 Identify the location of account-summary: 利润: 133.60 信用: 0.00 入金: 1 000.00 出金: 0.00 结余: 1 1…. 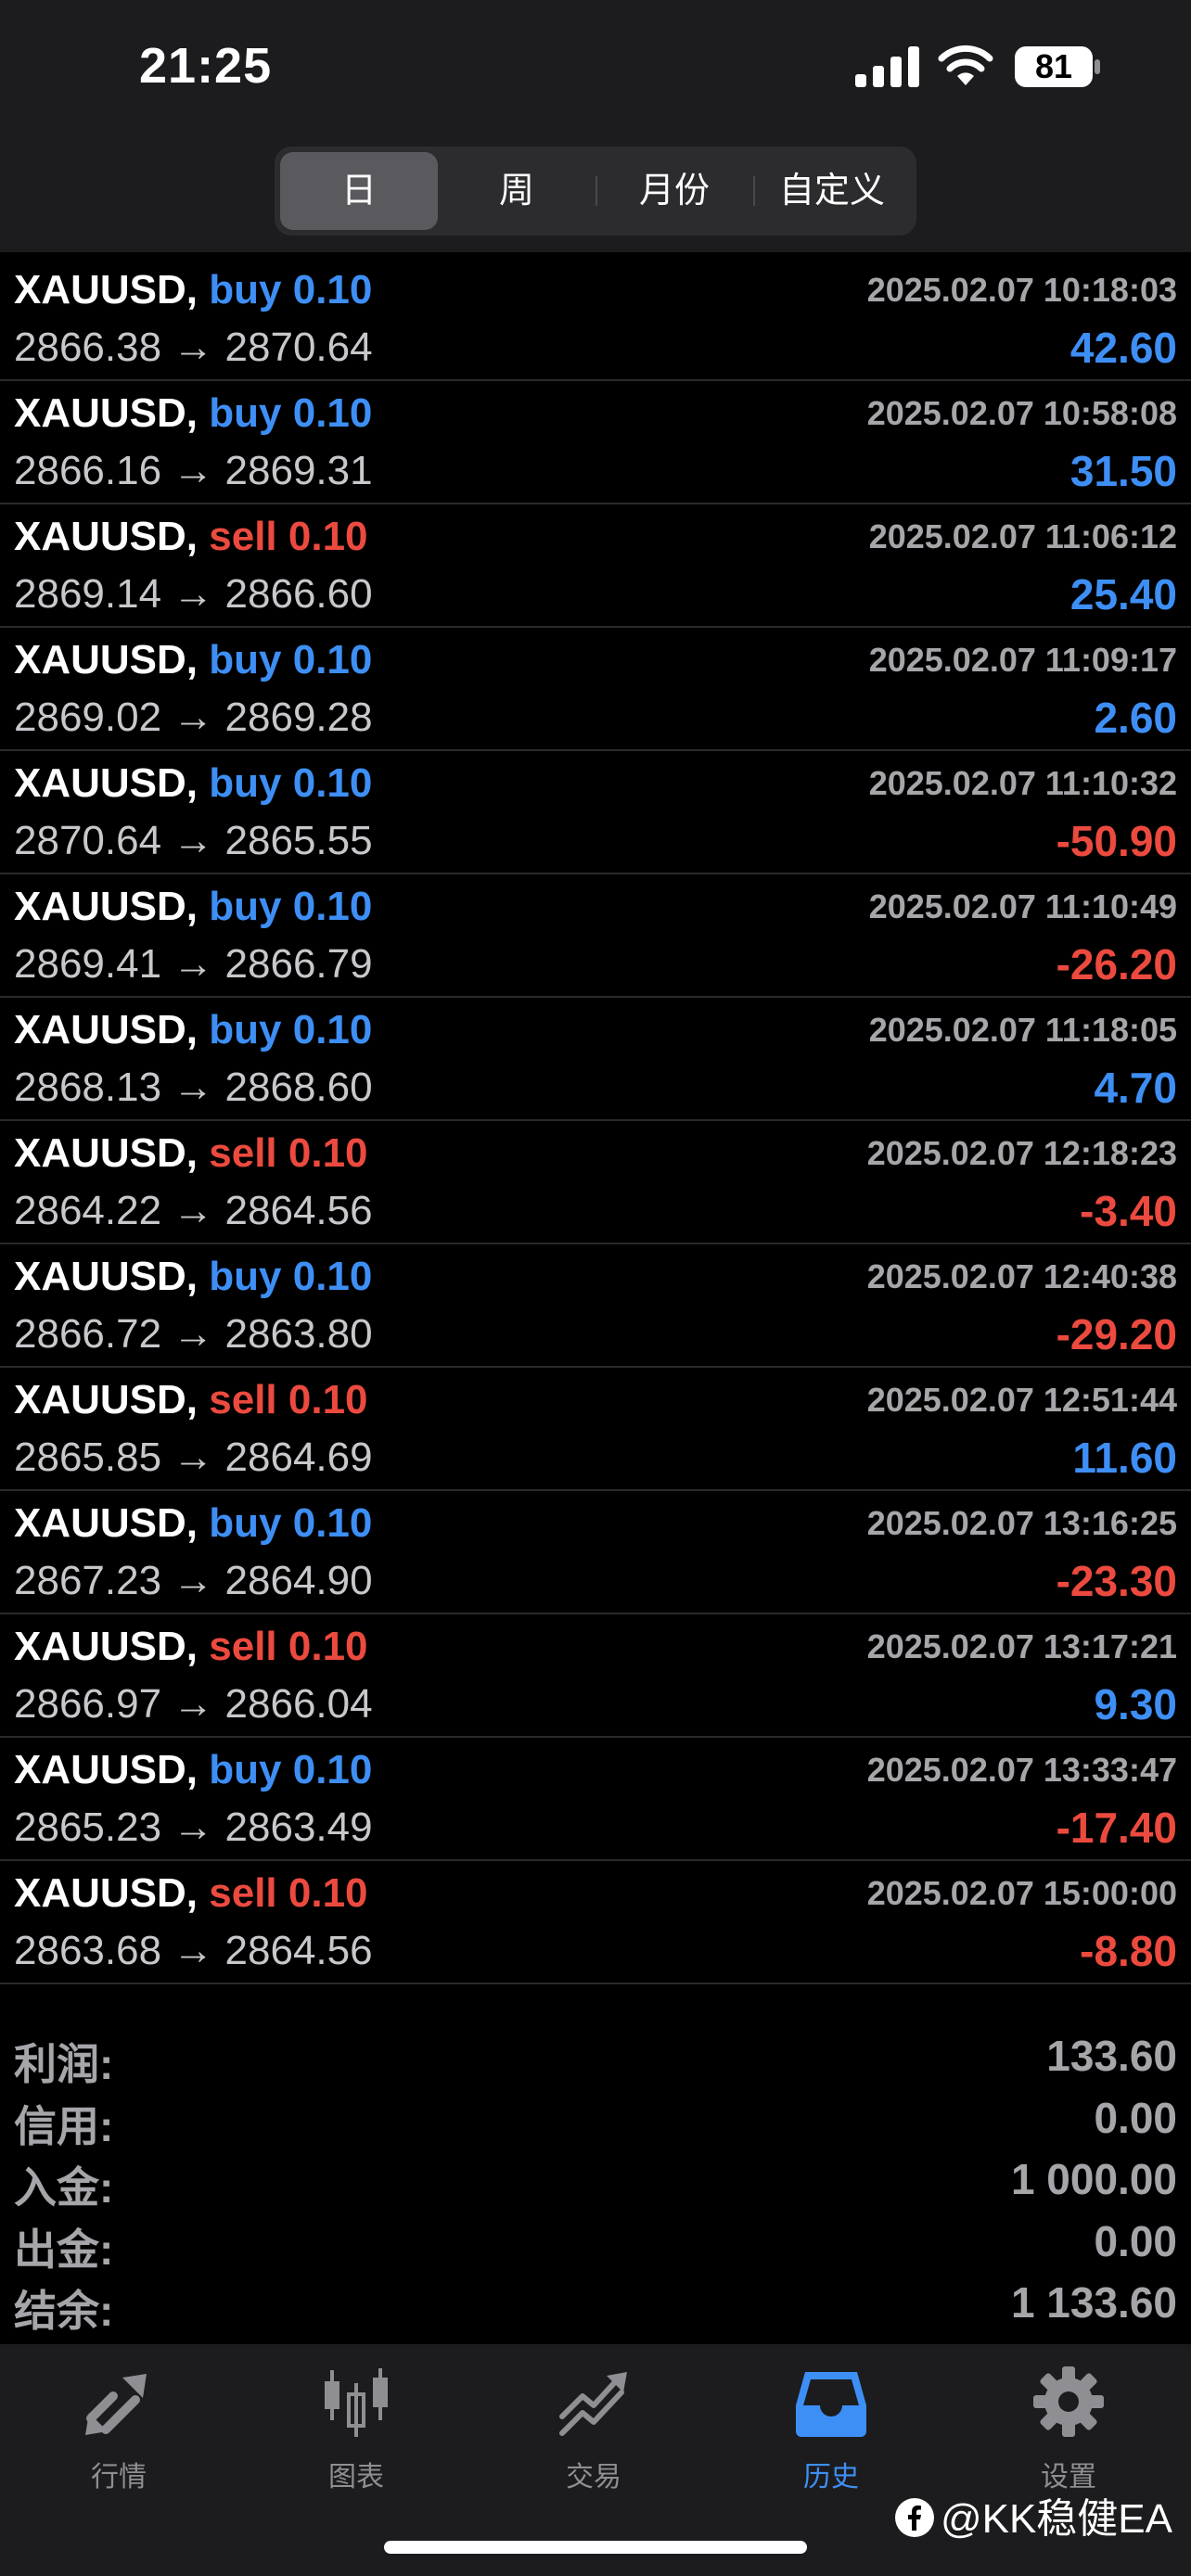
(595, 2180).